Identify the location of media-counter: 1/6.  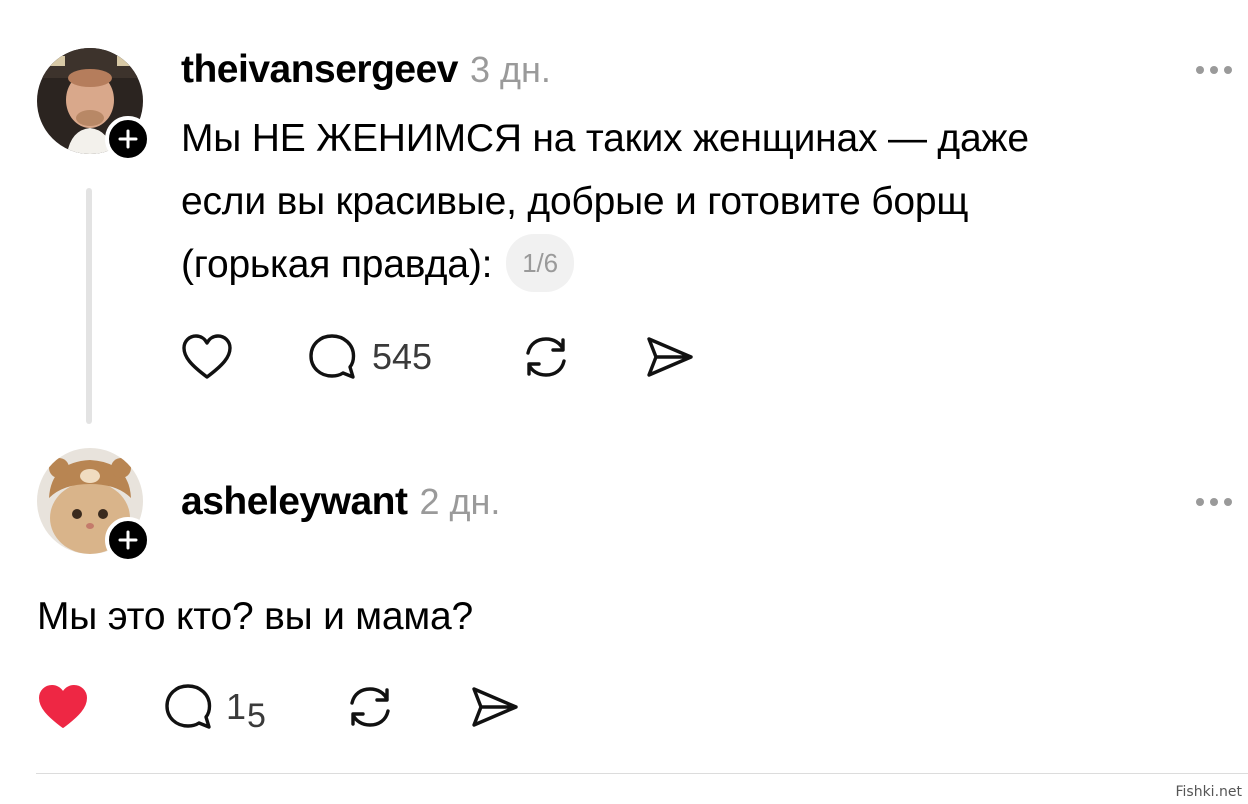
(540, 262).